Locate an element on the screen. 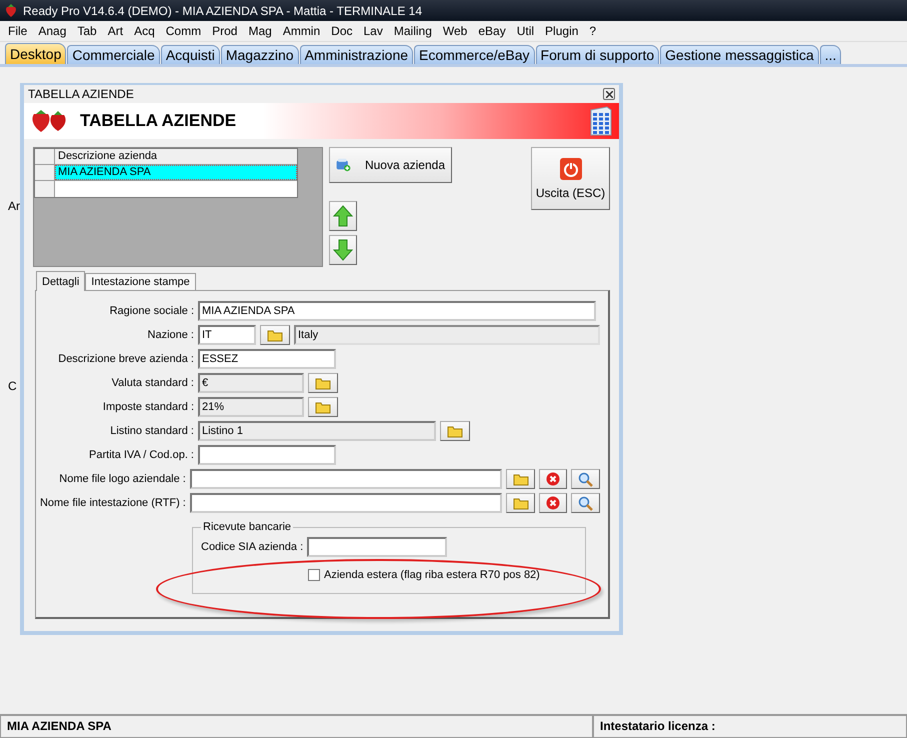  menu-item: Plugin is located at coordinates (563, 31).